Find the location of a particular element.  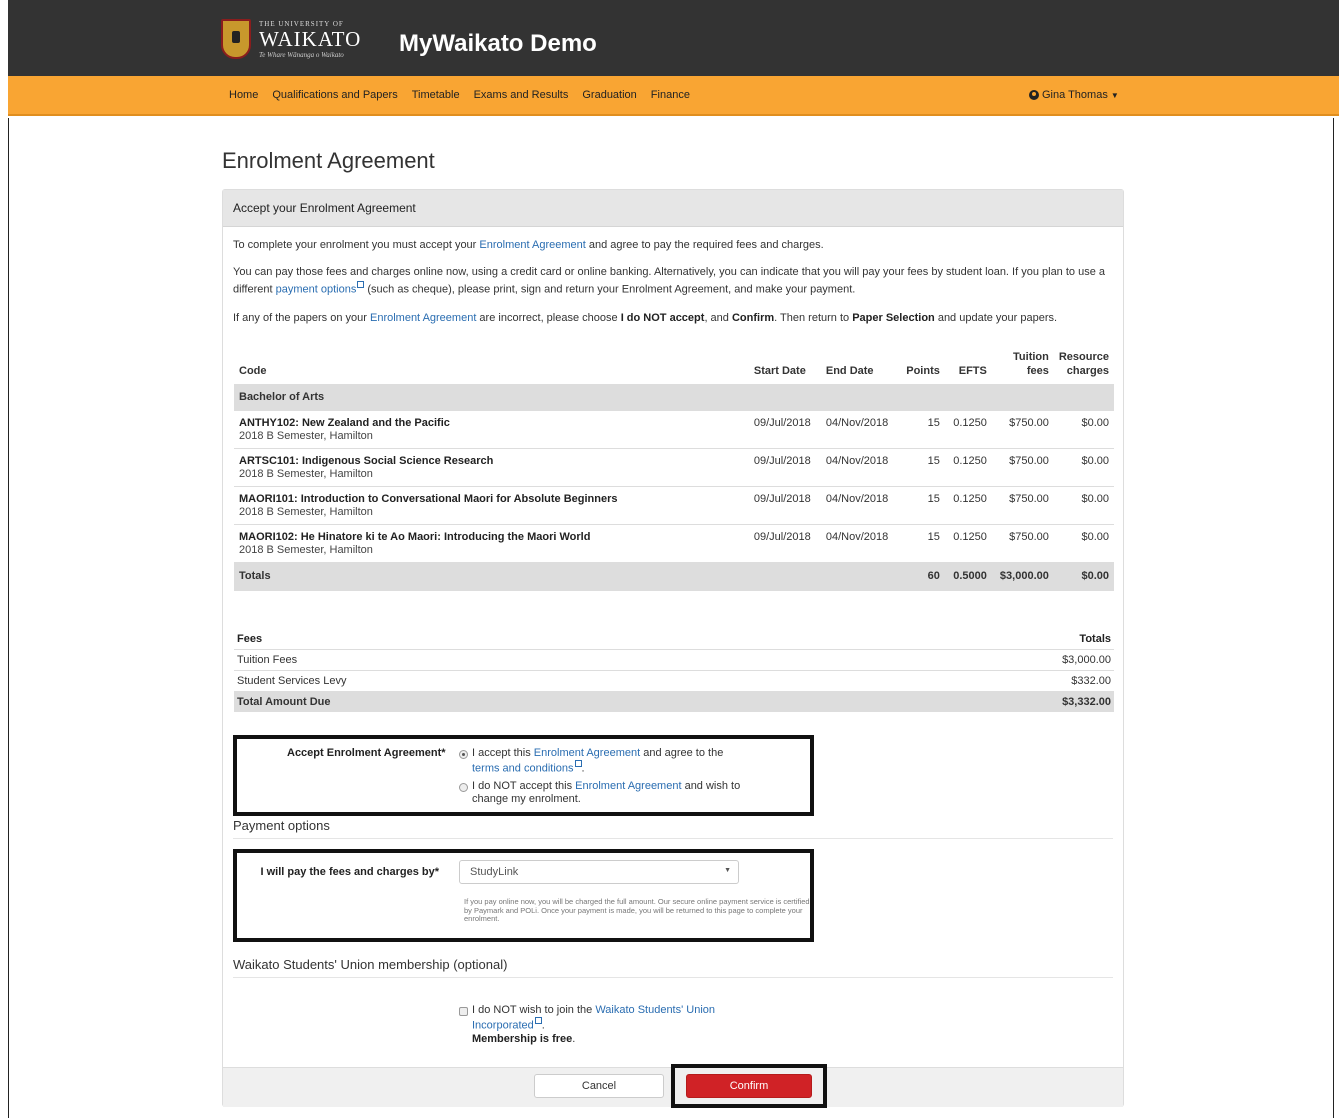

payment-section-title: Payment options is located at coordinates (673, 828).